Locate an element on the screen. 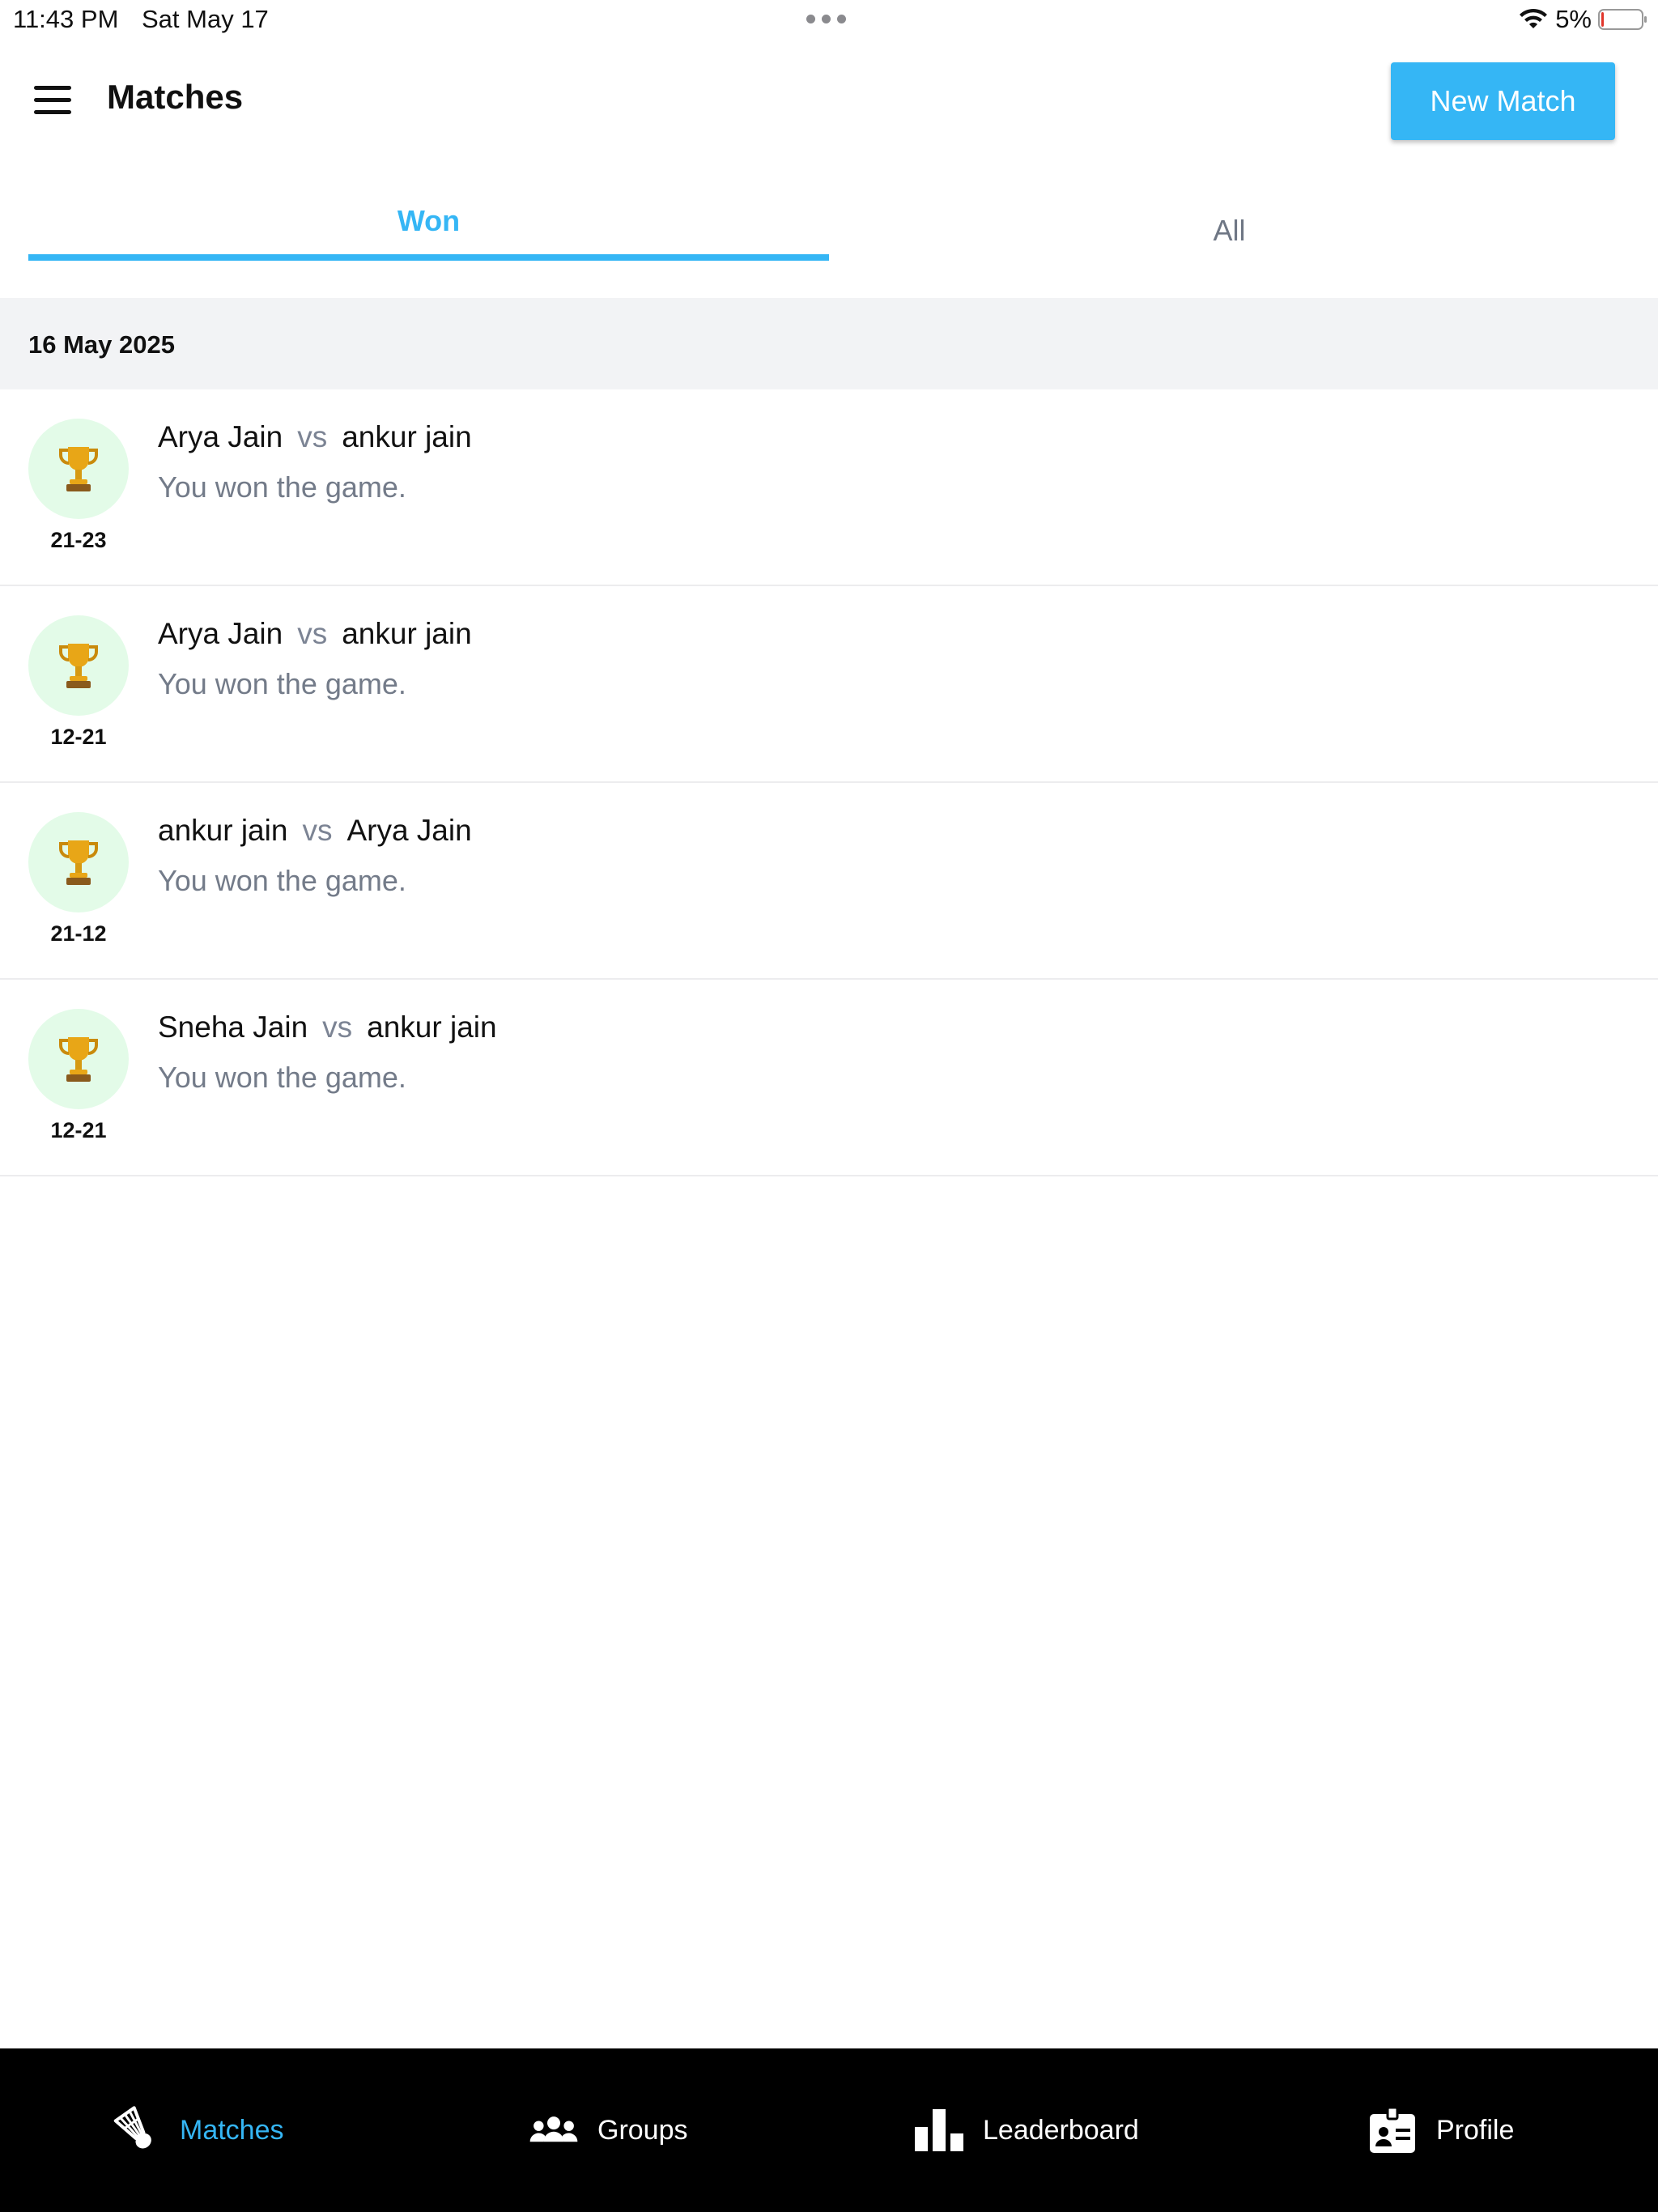  nav-item-groups: Groups is located at coordinates (608, 2130).